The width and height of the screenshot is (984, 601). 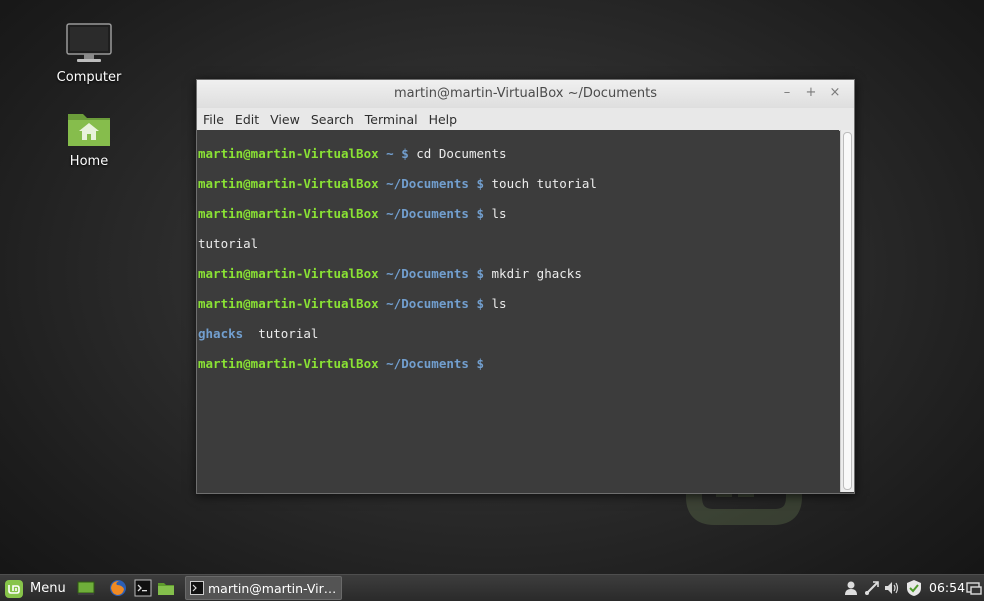 What do you see at coordinates (391, 119) in the screenshot?
I see `menu-terminal: Terminal` at bounding box center [391, 119].